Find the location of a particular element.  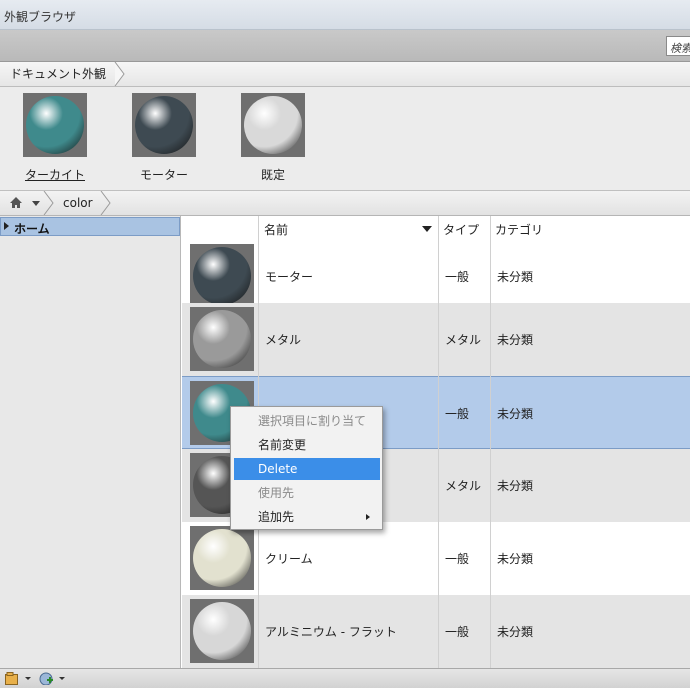

sort-descending-icon is located at coordinates (427, 229).